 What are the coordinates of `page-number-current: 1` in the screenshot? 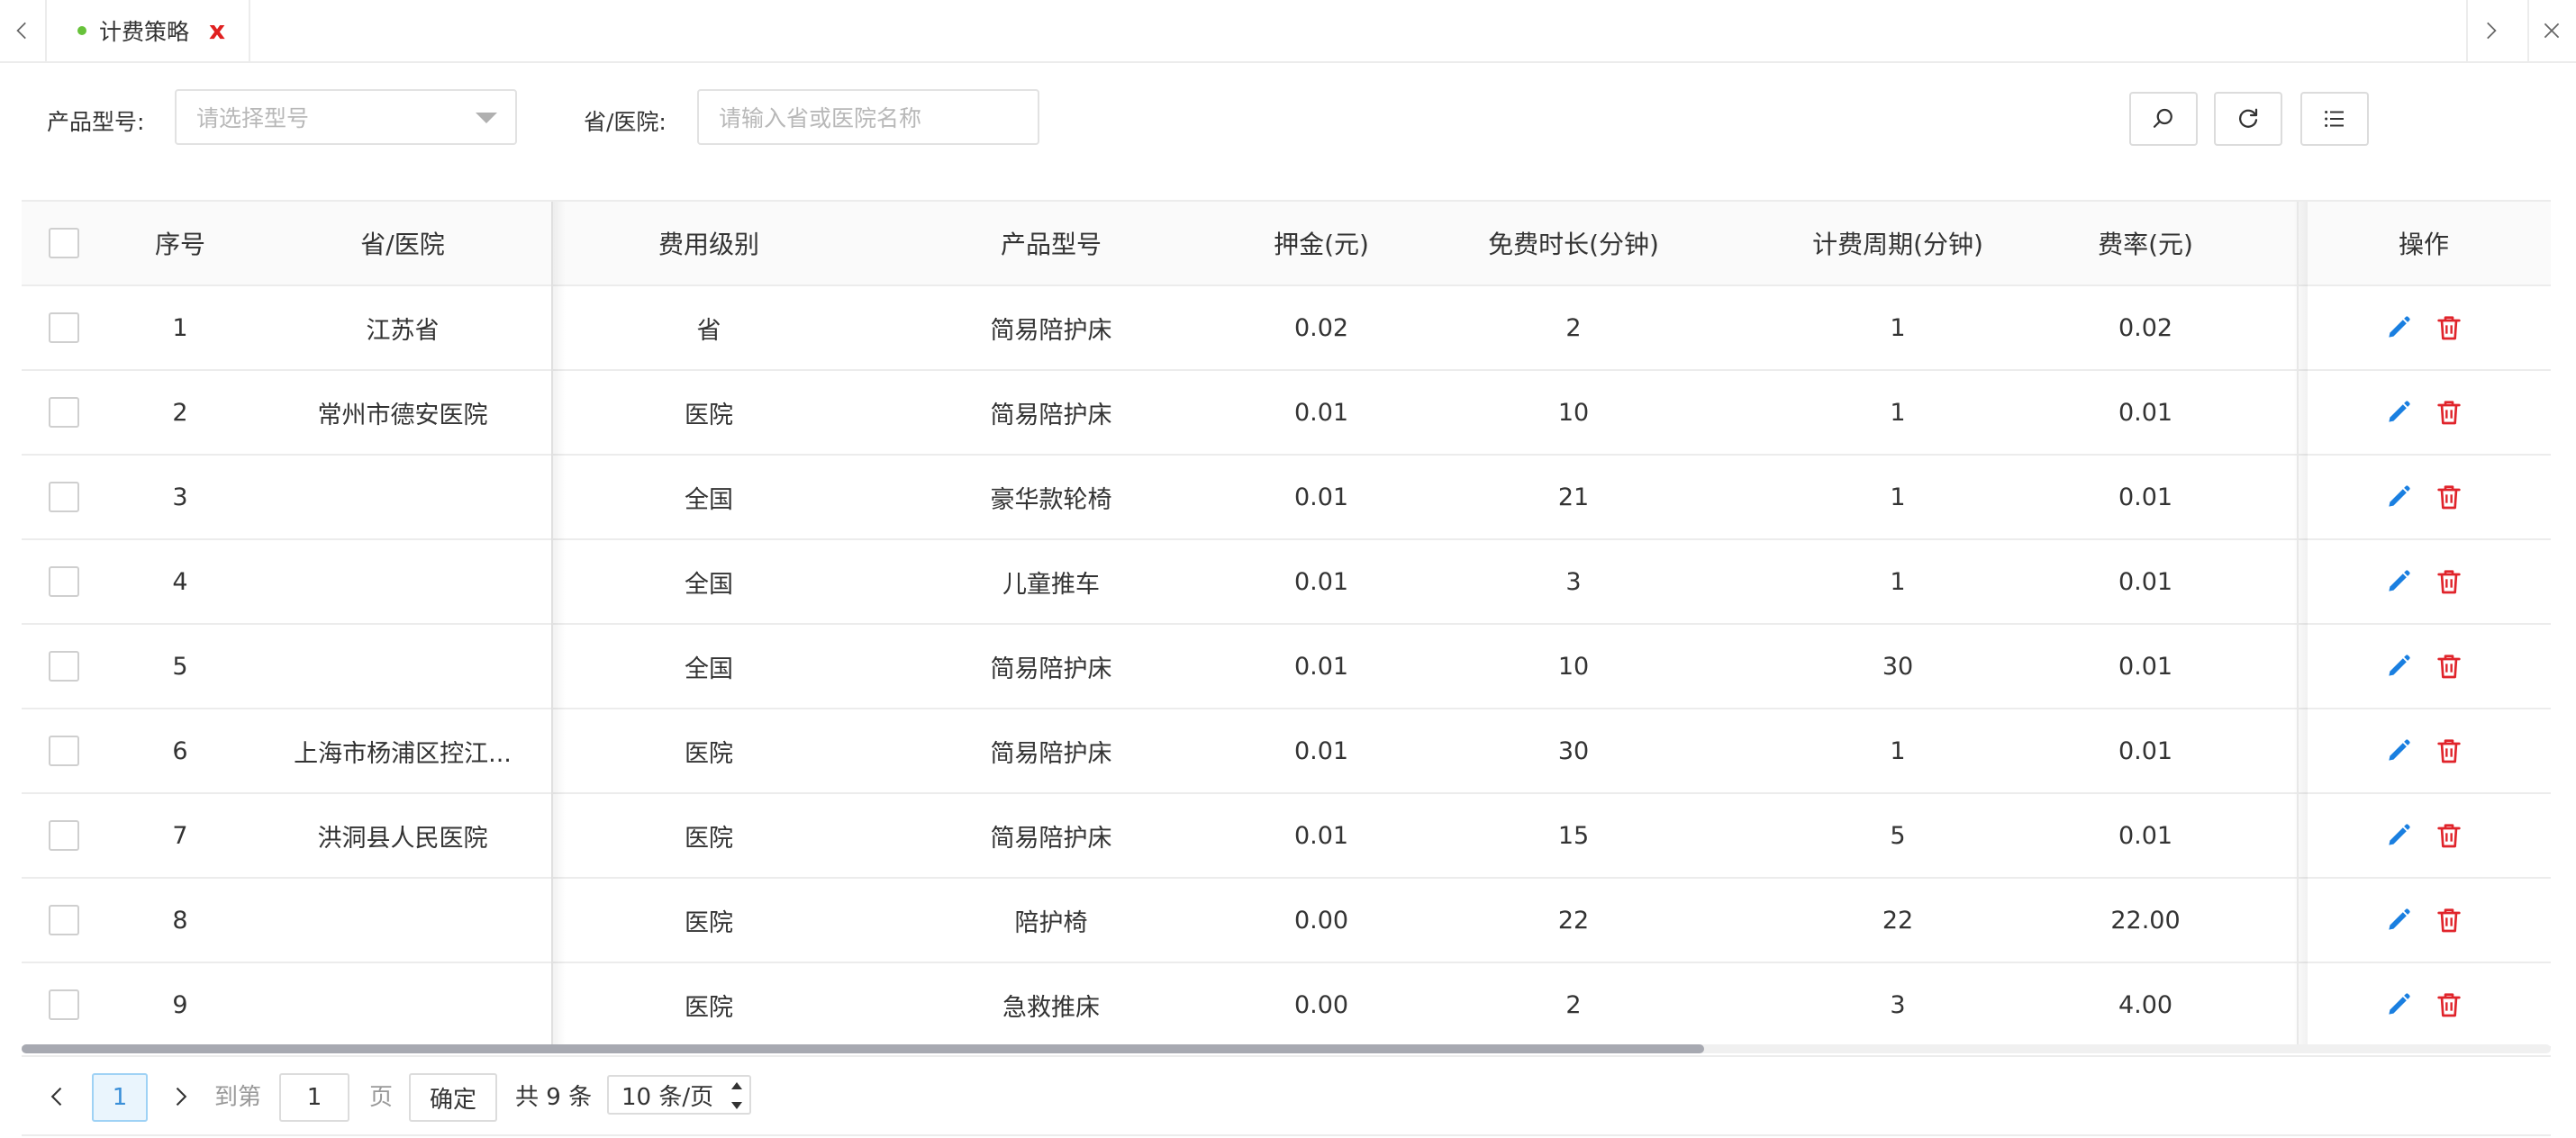 It's located at (120, 1097).